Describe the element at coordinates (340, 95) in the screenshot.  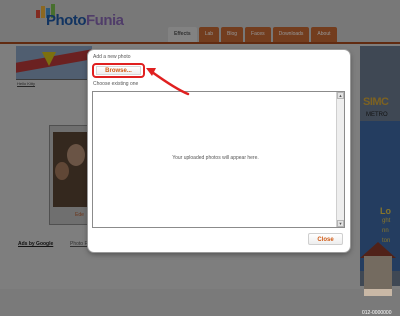
I see `scroll-up-arrow-icon: ▲` at that location.